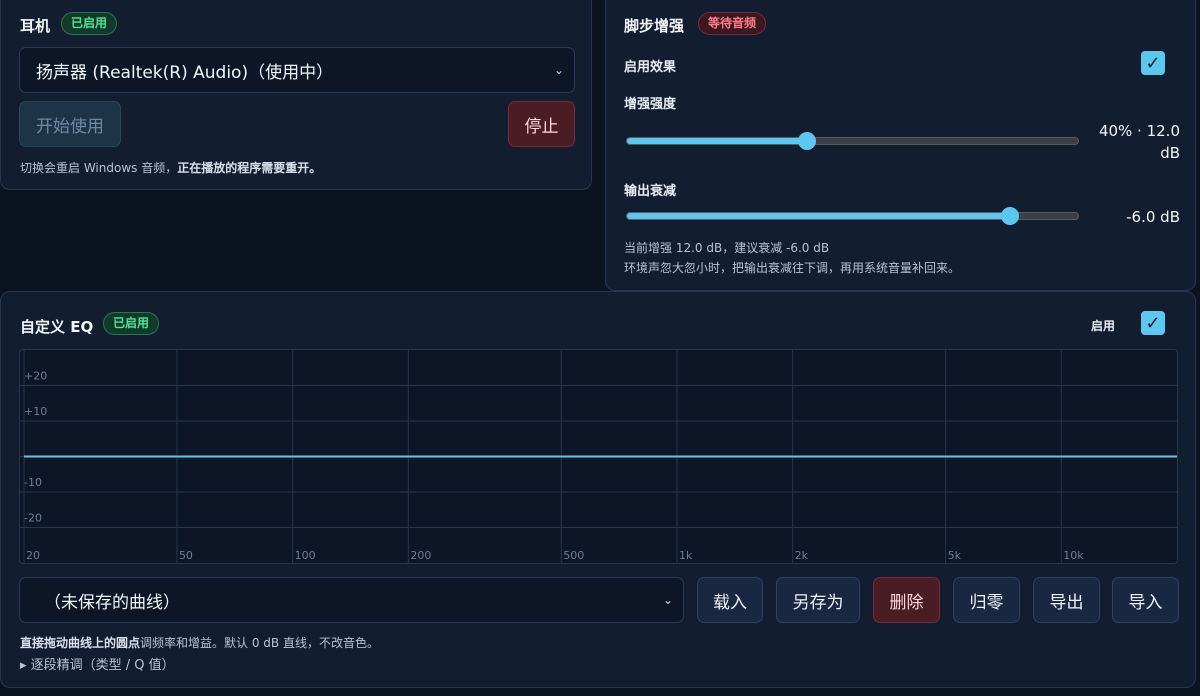 This screenshot has width=1200, height=696. I want to click on attenuation-slider-thumb, so click(1010, 216).